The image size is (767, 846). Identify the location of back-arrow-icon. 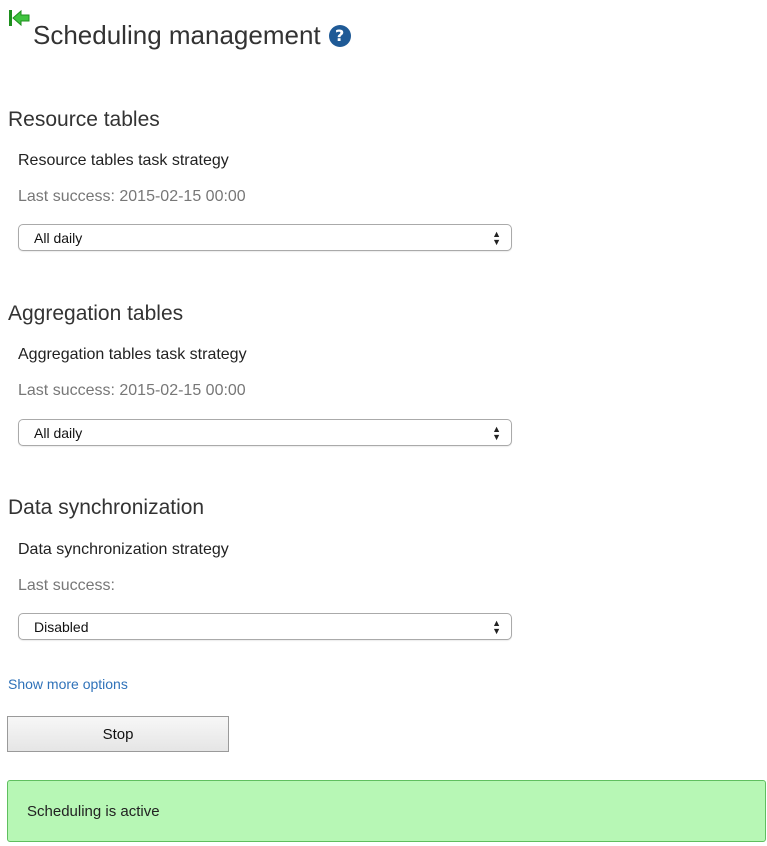
(19, 19).